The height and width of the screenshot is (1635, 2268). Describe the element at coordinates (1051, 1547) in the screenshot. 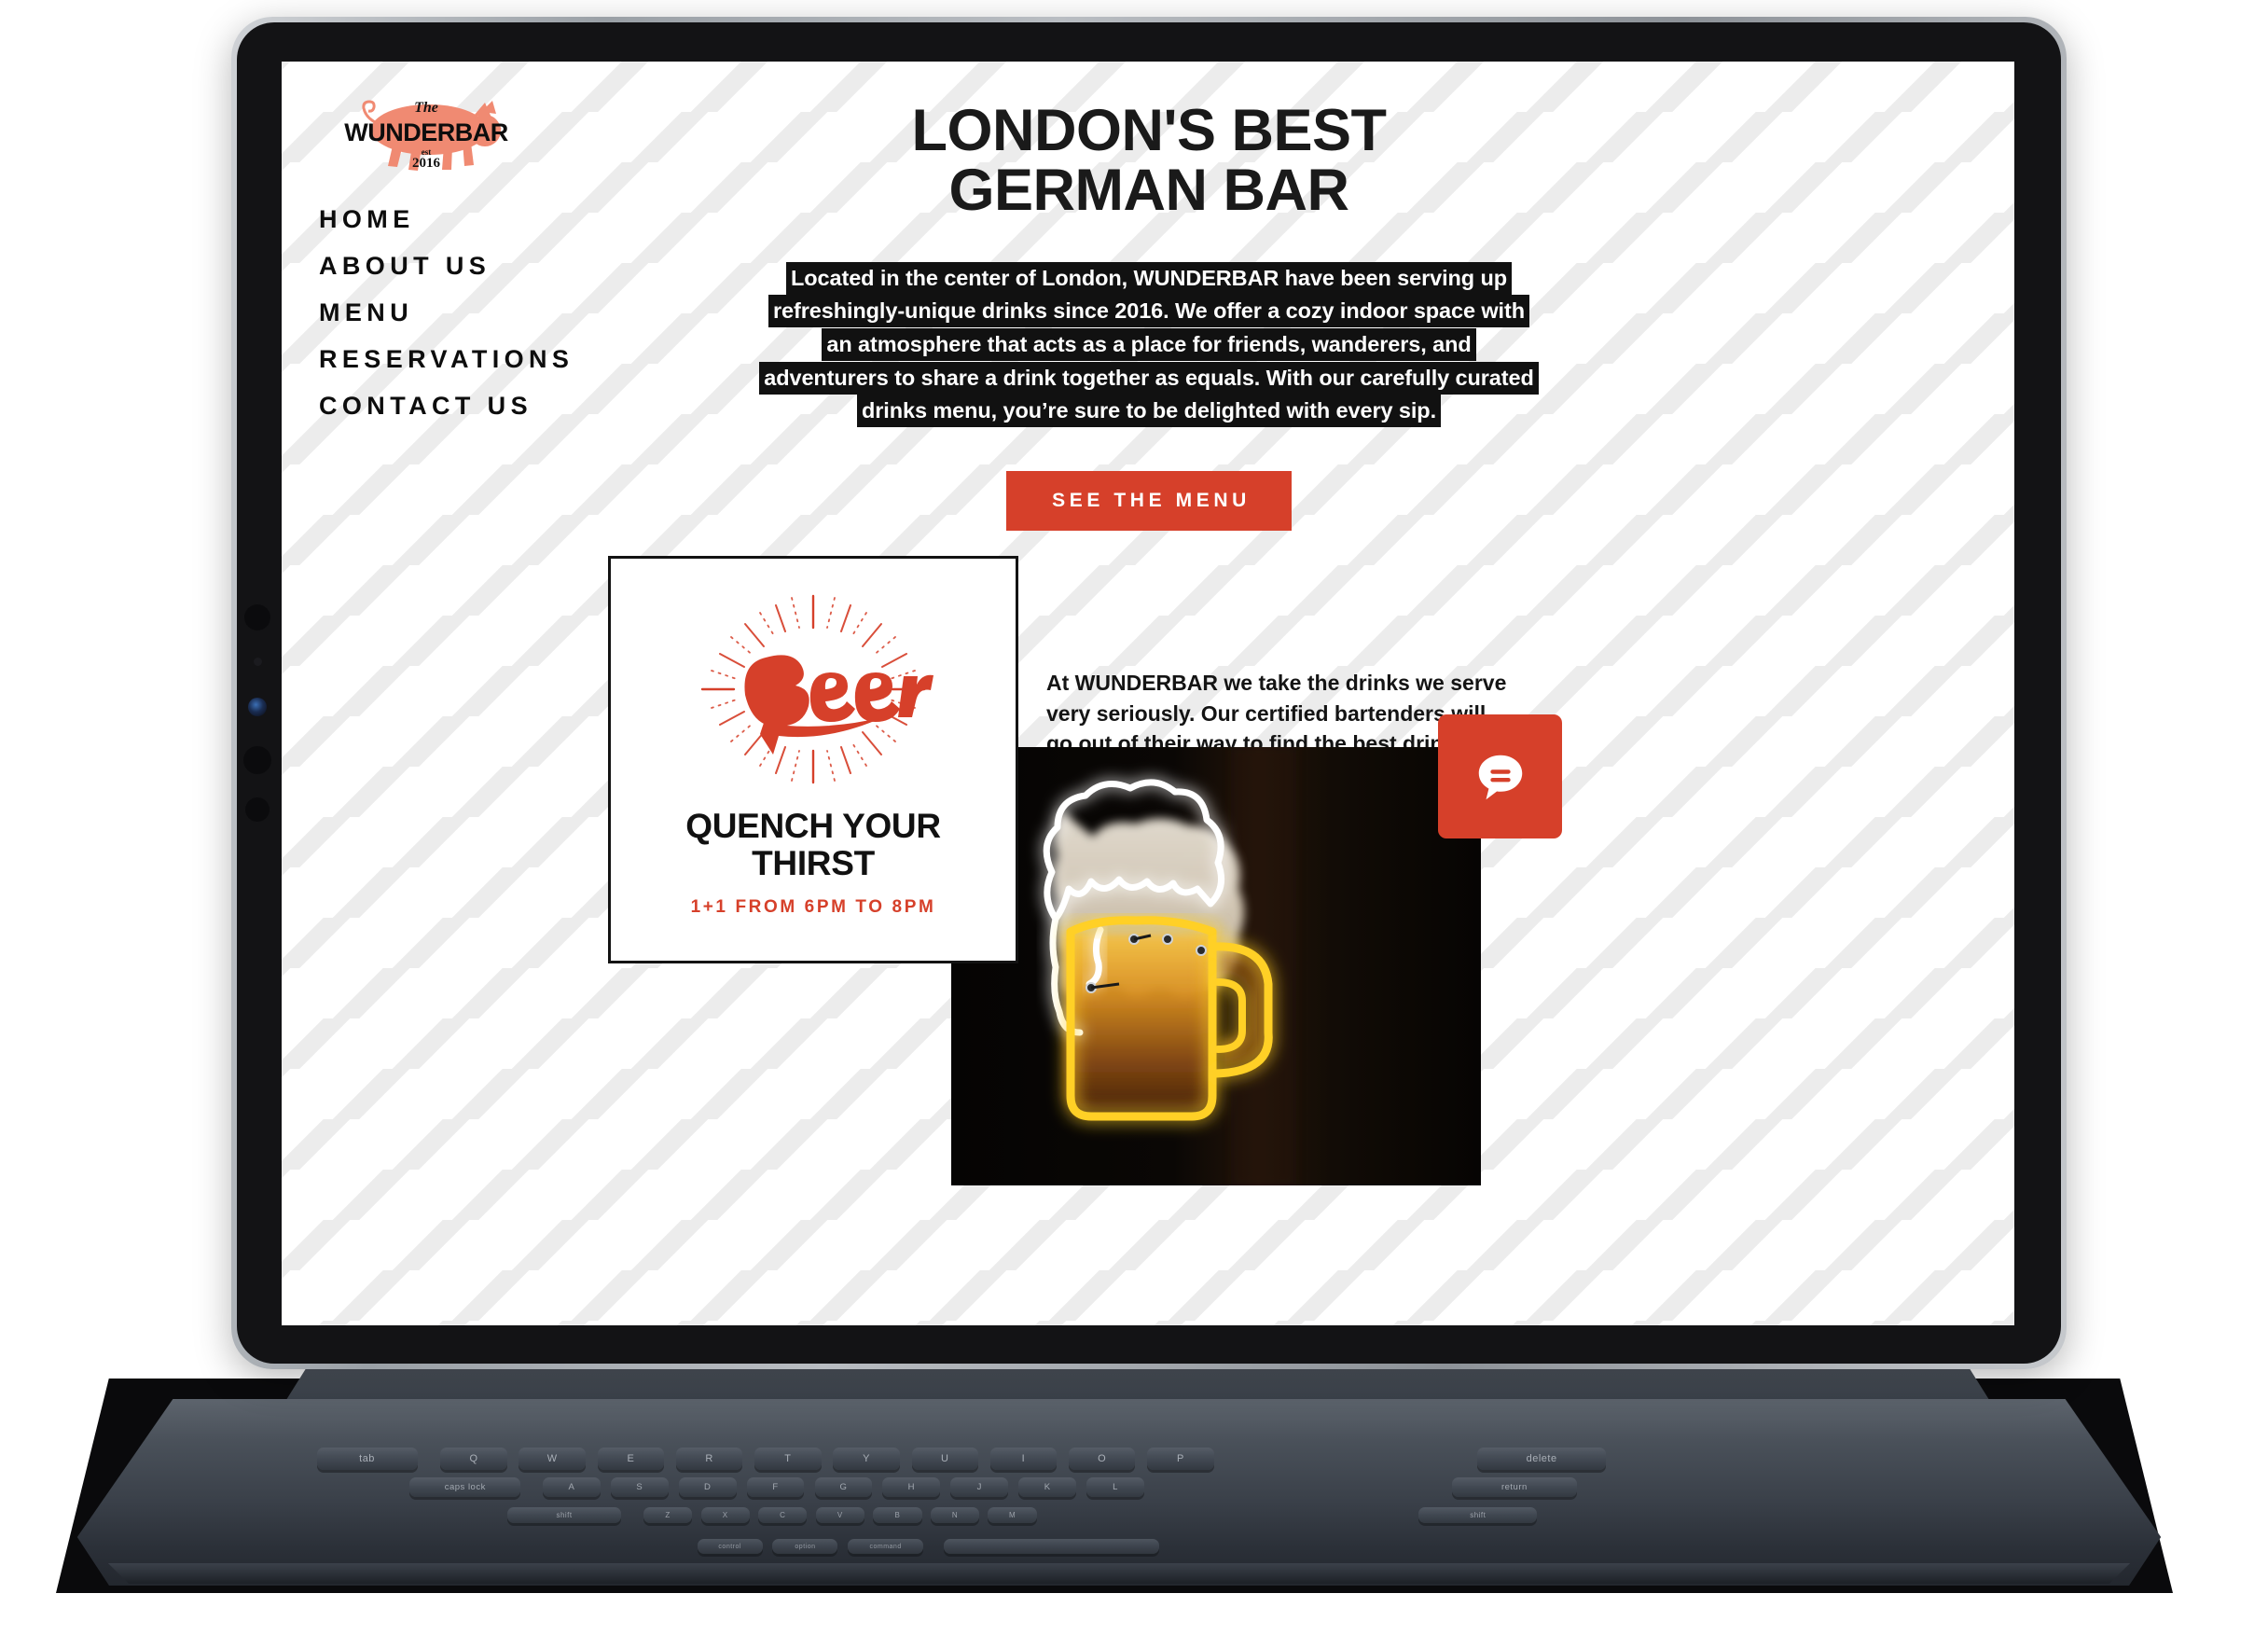

I see `keyboard-key` at that location.